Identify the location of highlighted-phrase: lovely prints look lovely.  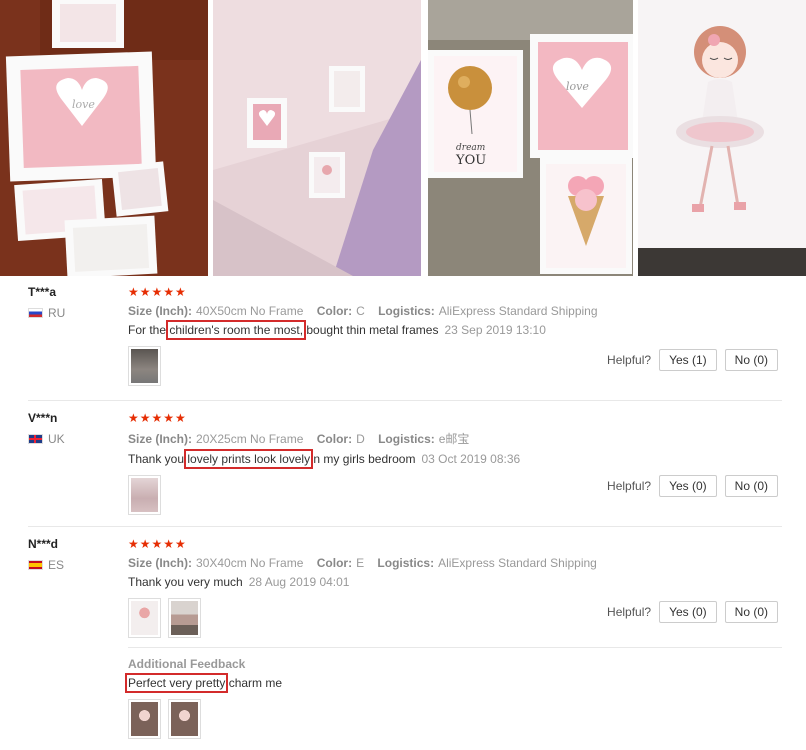
(249, 459).